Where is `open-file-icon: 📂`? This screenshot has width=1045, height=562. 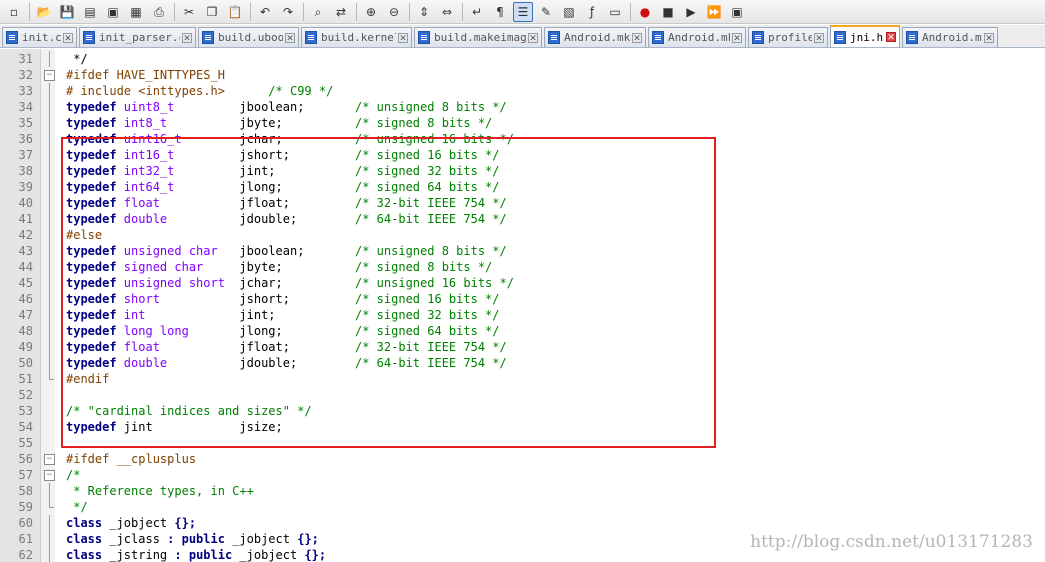
open-file-icon: 📂 is located at coordinates (44, 12).